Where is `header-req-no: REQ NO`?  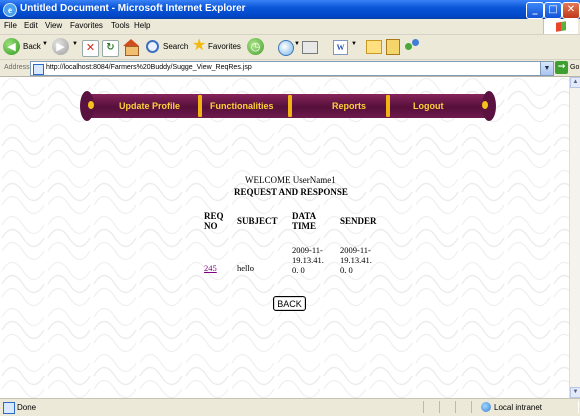 header-req-no: REQ NO is located at coordinates (214, 221).